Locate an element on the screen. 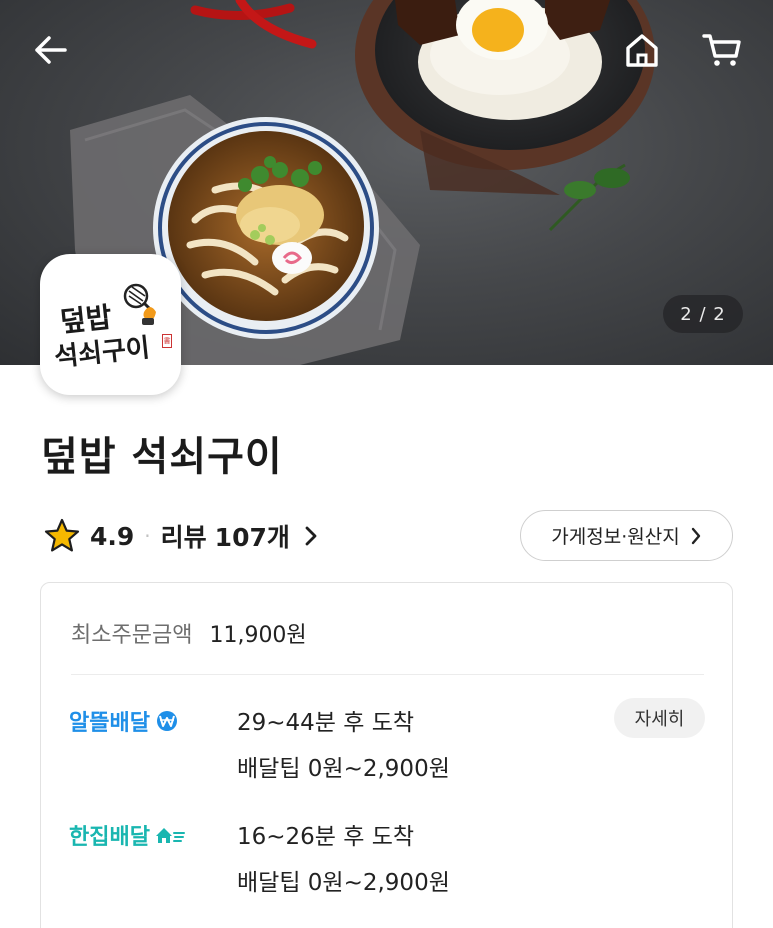 The width and height of the screenshot is (773, 928). review-count: 107개 is located at coordinates (252, 536).